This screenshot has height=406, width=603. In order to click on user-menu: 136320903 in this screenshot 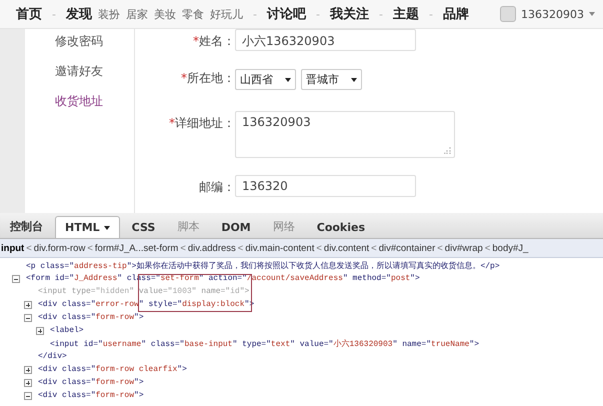, I will do `click(547, 14)`.